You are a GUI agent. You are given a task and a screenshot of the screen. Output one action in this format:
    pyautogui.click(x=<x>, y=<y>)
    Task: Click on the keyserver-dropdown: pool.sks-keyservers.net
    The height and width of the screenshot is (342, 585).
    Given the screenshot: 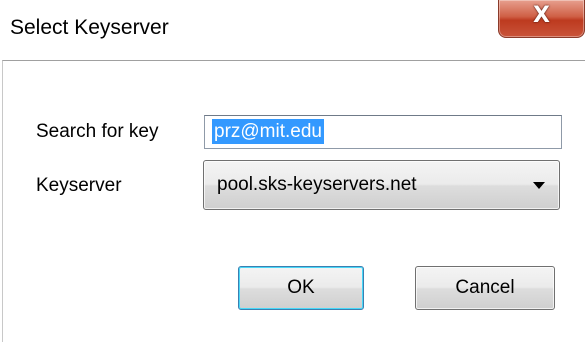 What is the action you would take?
    pyautogui.click(x=381, y=185)
    